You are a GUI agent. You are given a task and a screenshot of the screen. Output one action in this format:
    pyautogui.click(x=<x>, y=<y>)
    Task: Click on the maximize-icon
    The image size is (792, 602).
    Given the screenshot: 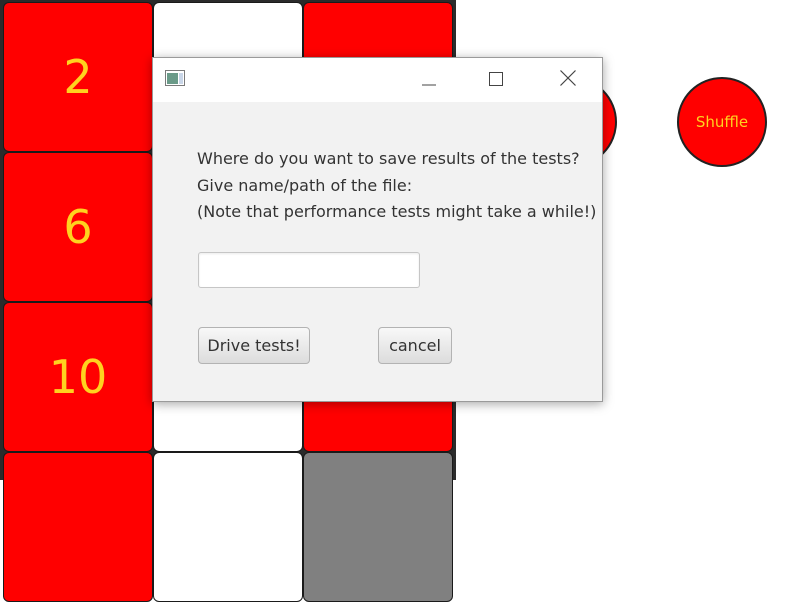 What is the action you would take?
    pyautogui.click(x=496, y=80)
    